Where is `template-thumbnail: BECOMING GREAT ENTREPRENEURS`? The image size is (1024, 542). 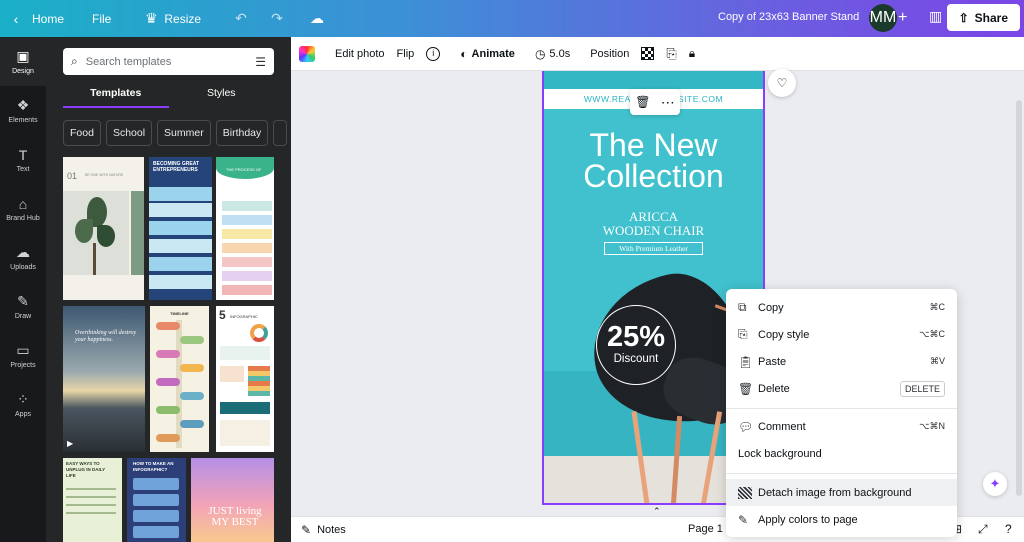
template-thumbnail: BECOMING GREAT ENTREPRENEURS is located at coordinates (180, 228).